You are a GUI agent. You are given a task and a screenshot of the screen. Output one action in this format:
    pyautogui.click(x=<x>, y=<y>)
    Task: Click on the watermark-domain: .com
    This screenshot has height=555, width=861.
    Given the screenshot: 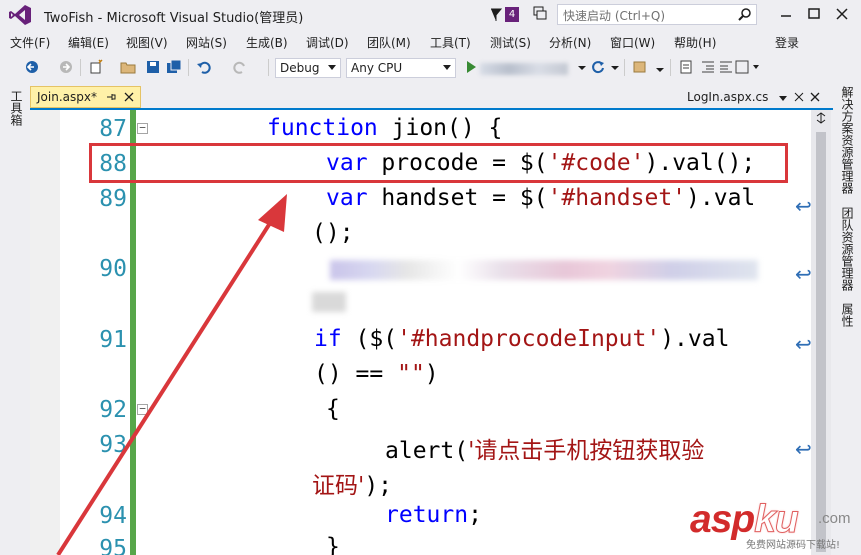 What is the action you would take?
    pyautogui.click(x=834, y=518)
    